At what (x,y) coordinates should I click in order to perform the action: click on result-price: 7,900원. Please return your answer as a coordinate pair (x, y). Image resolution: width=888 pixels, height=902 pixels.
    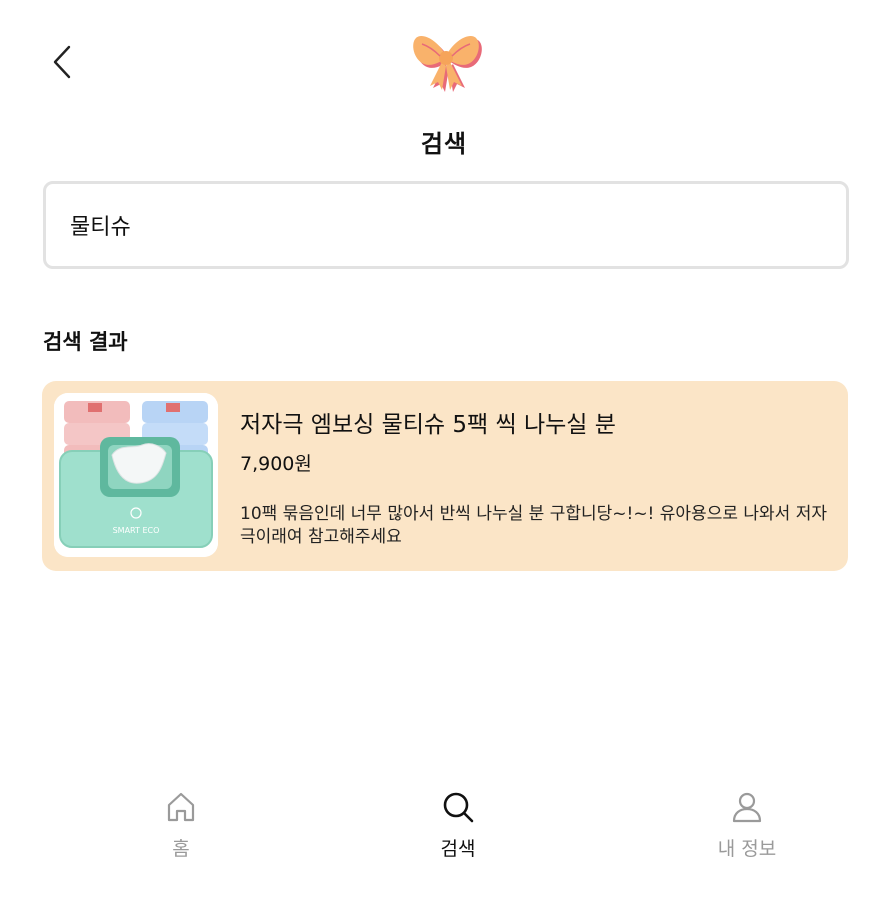
    Looking at the image, I should click on (276, 464).